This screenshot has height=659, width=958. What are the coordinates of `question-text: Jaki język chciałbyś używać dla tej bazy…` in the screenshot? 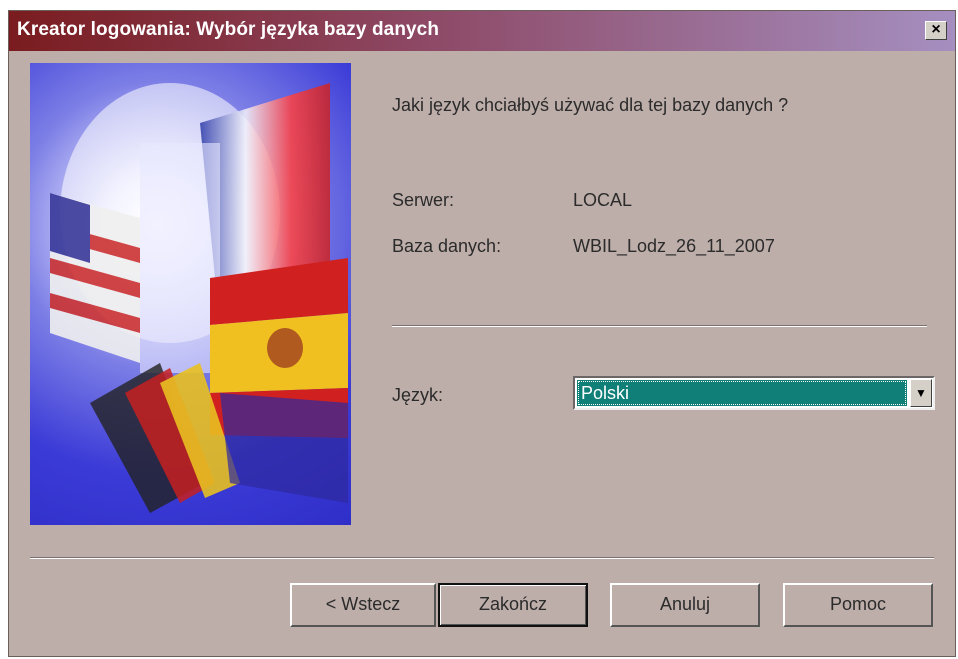 It's located at (590, 105).